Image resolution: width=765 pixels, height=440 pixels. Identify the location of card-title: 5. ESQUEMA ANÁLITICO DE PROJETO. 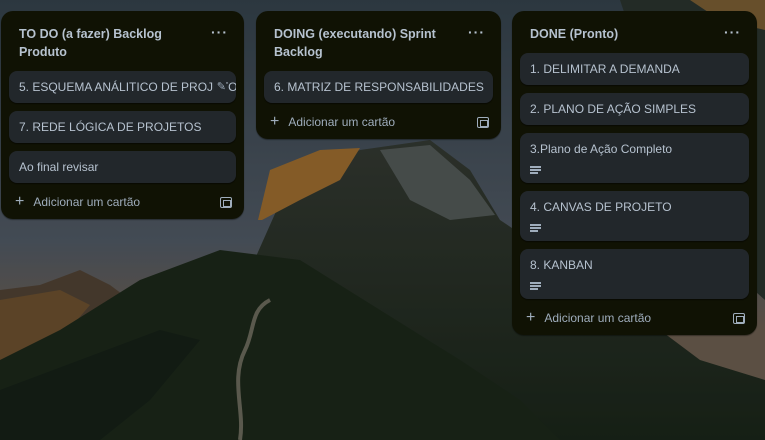
(127, 87).